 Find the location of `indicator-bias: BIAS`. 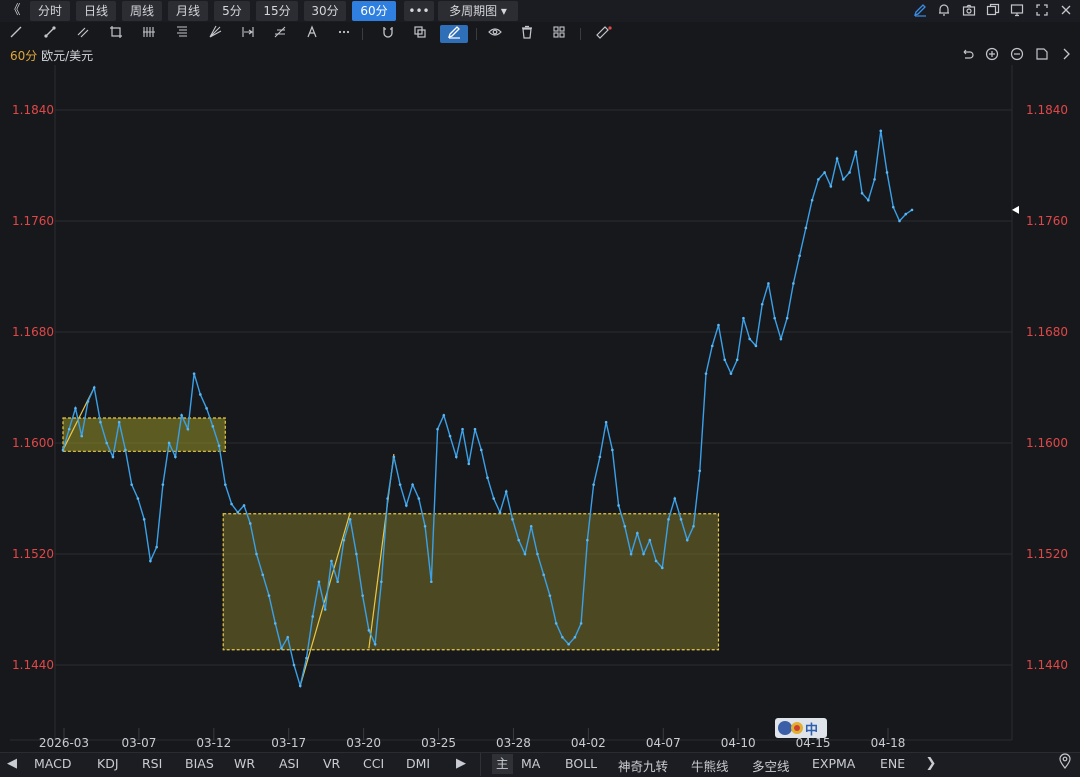

indicator-bias: BIAS is located at coordinates (199, 763).